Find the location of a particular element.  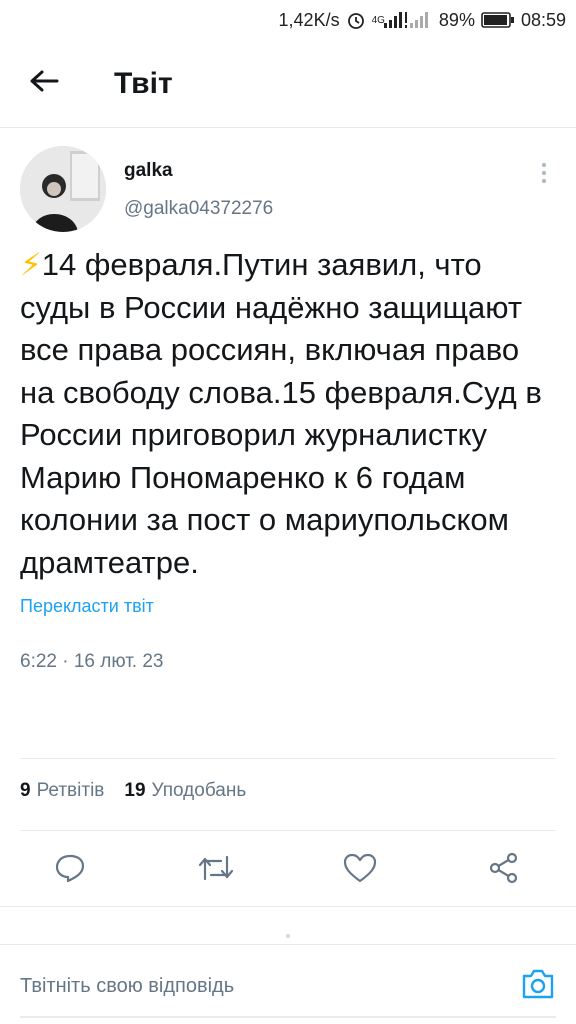

avatar is located at coordinates (63, 189).